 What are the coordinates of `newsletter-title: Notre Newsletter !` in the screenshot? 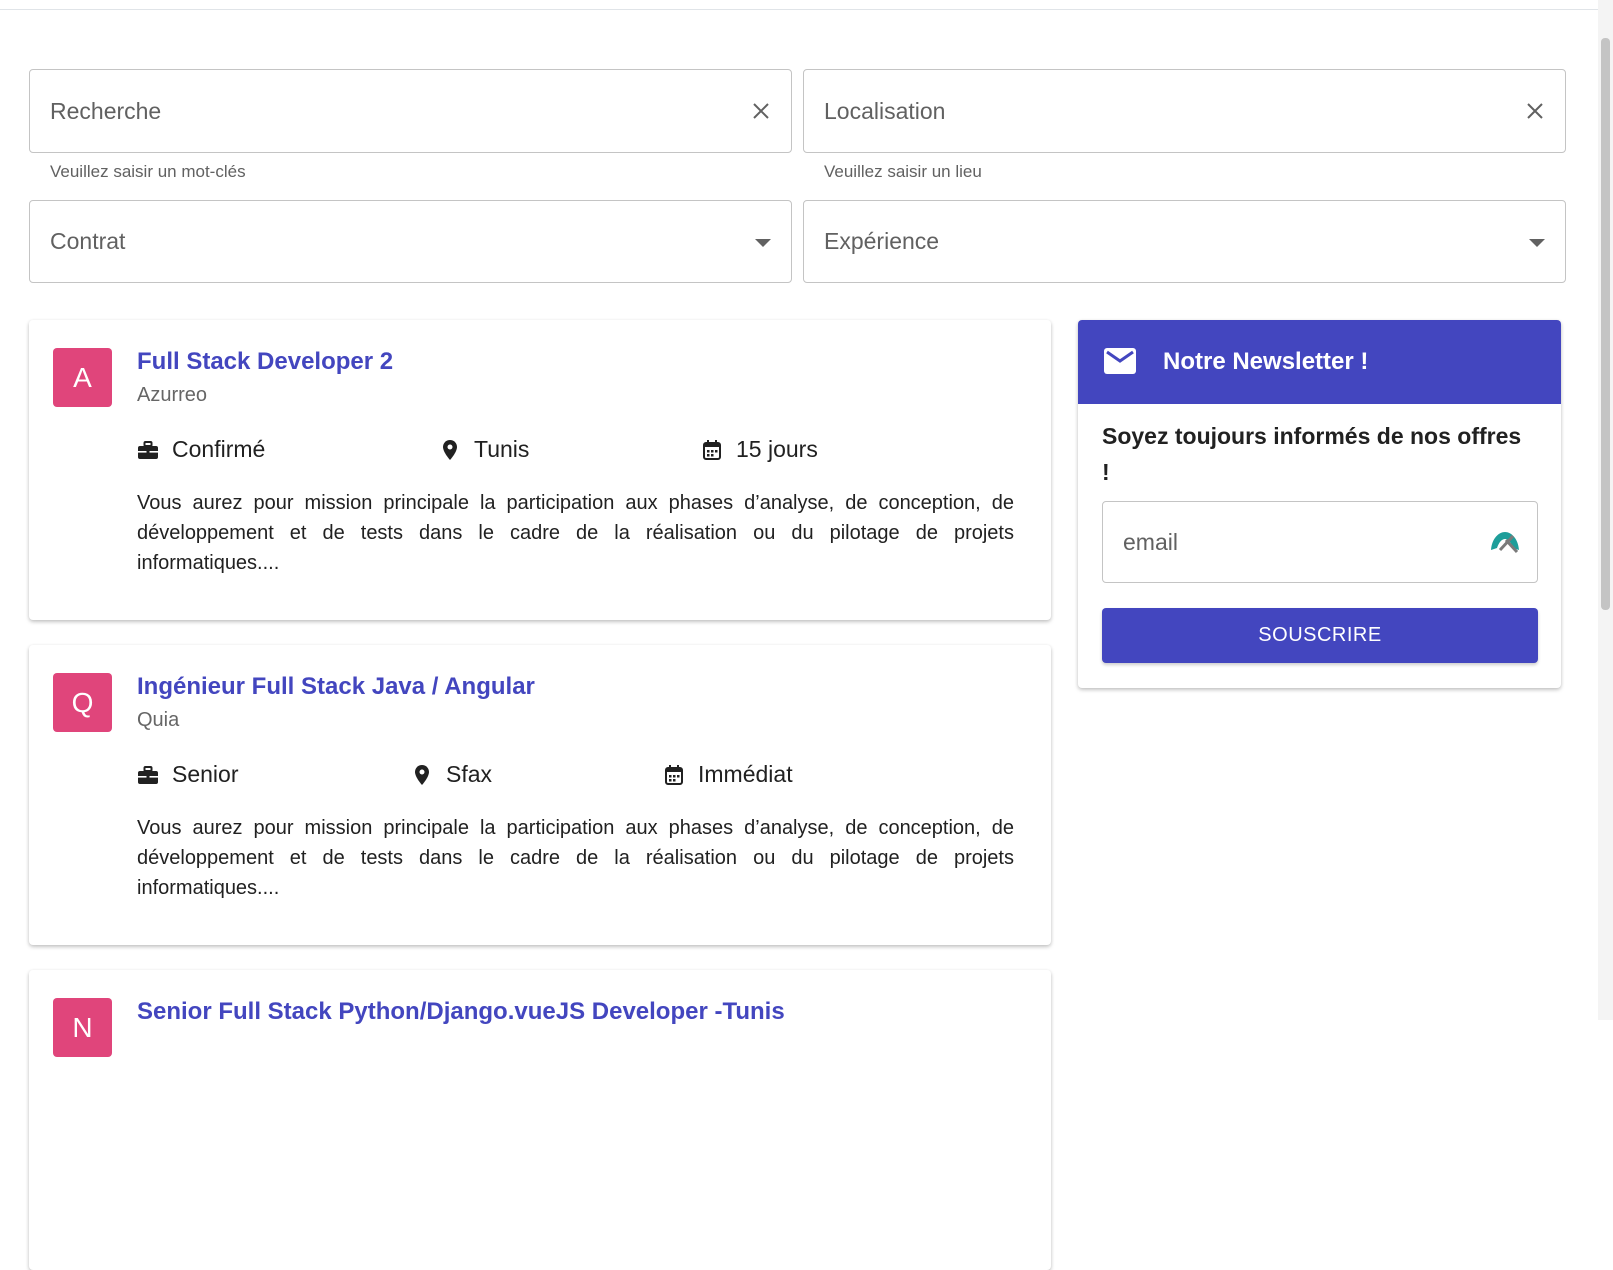 It's located at (1266, 361).